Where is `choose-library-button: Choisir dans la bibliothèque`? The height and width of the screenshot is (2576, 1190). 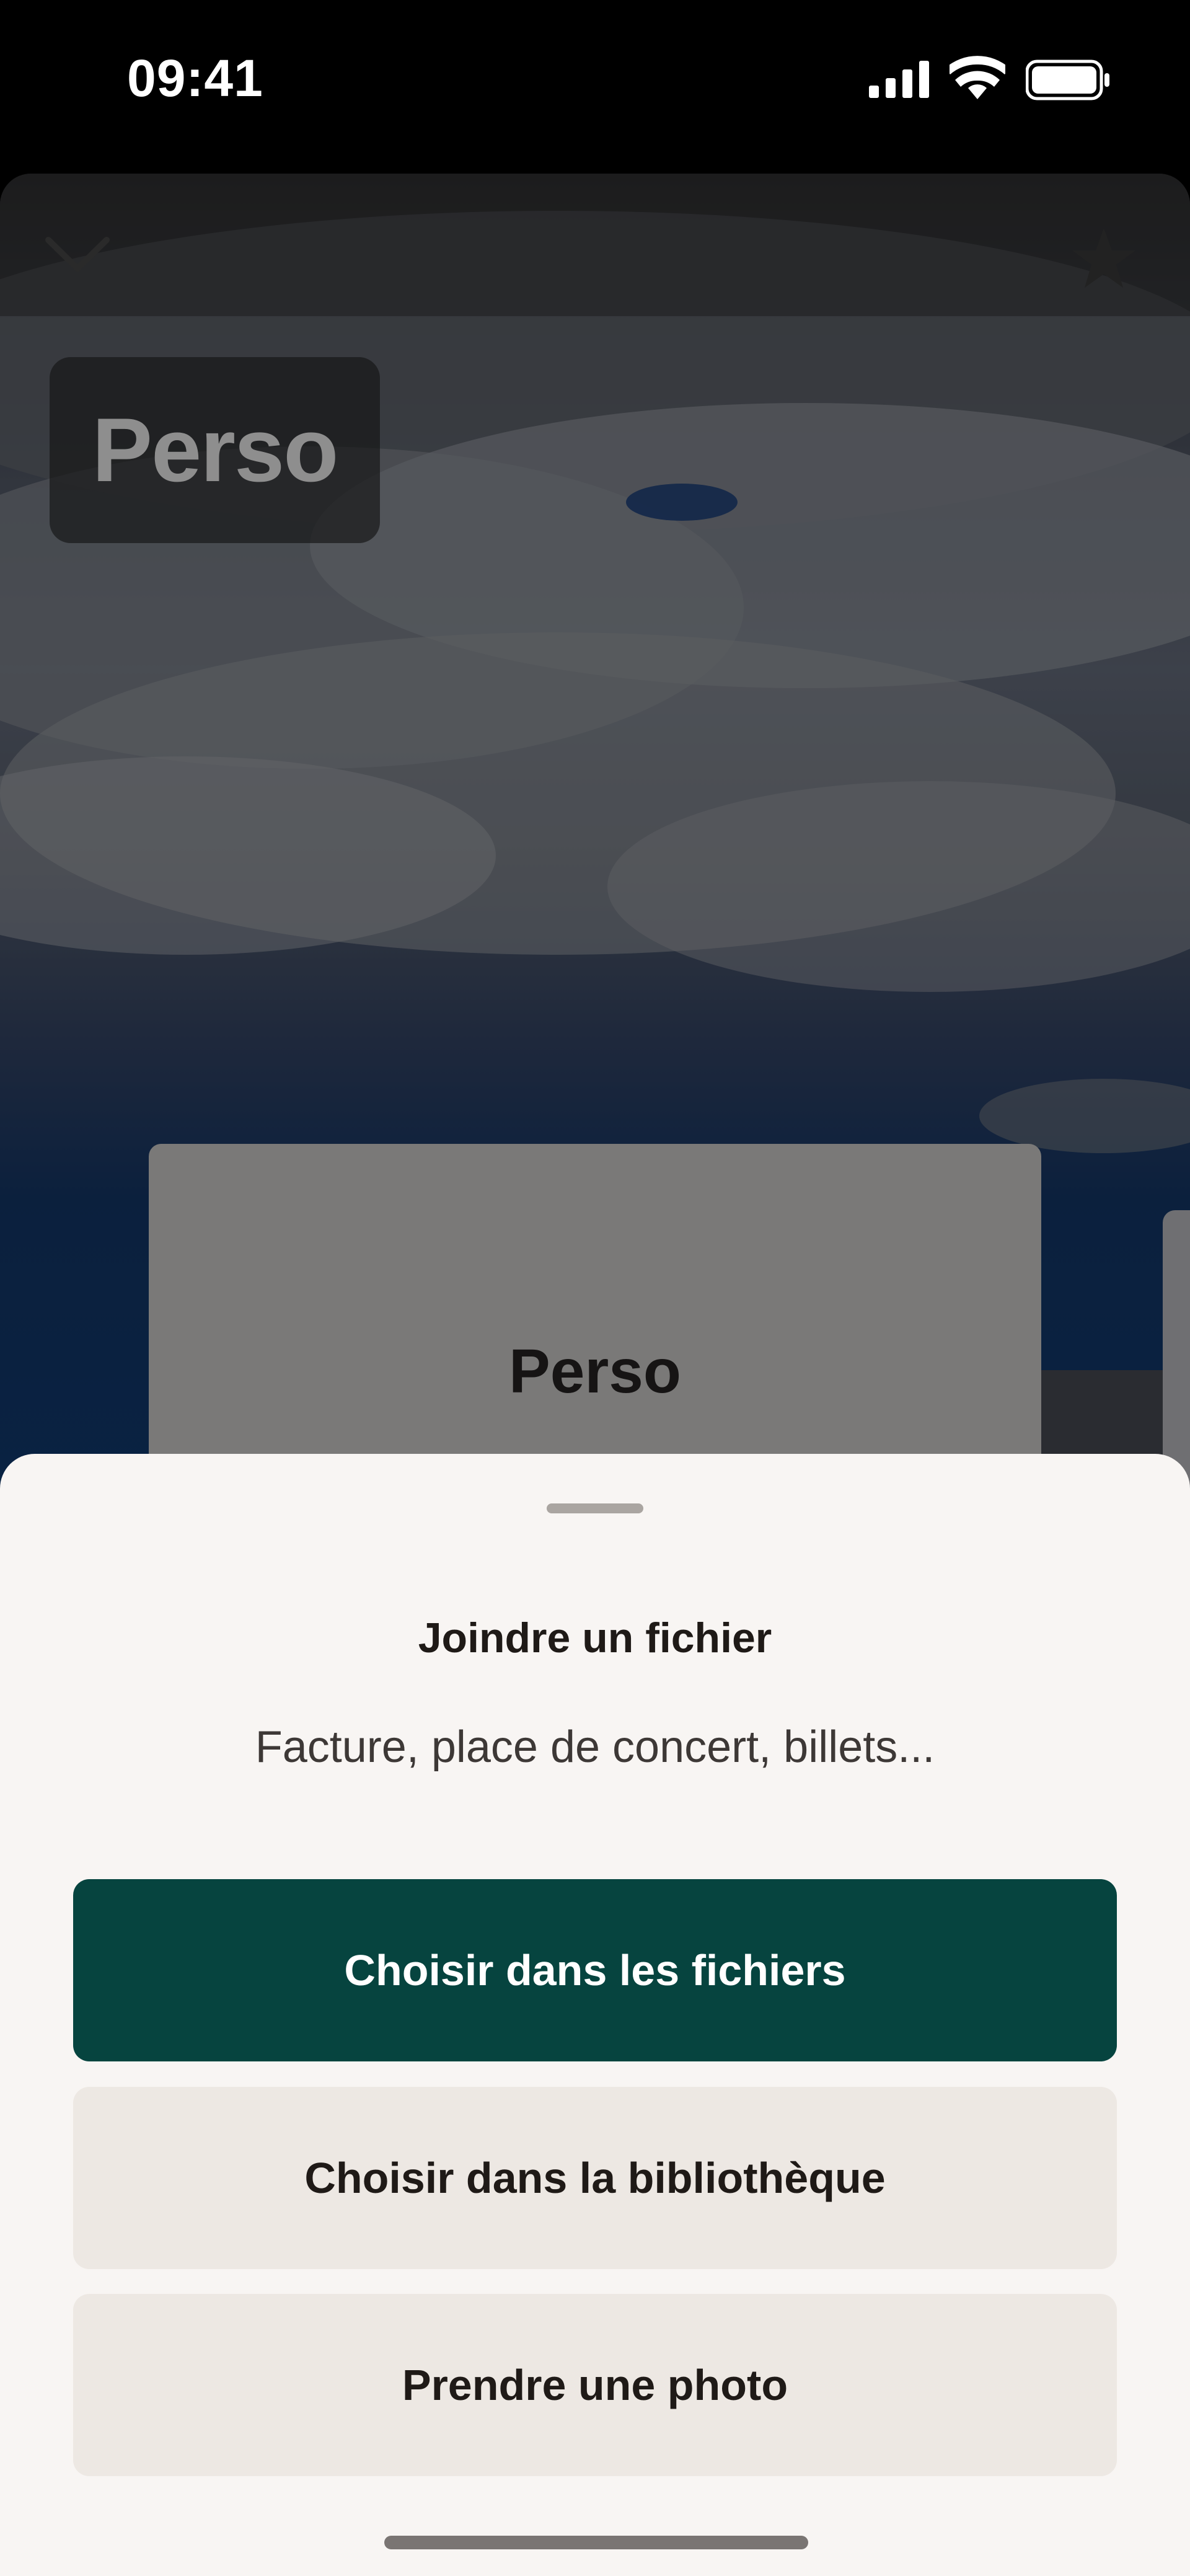 choose-library-button: Choisir dans la bibliothèque is located at coordinates (595, 2178).